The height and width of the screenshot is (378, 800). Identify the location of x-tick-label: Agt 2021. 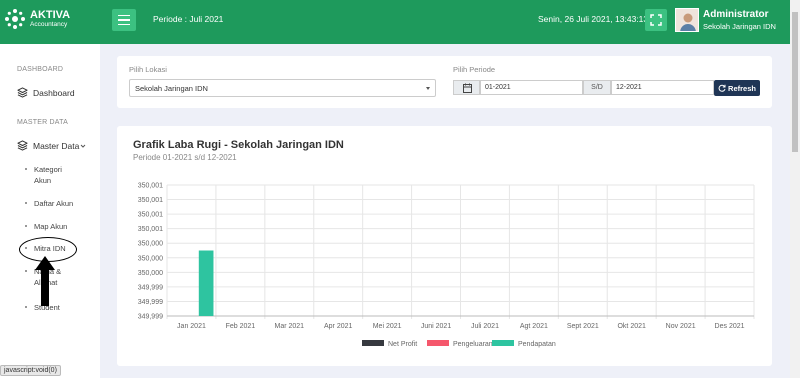
(534, 326).